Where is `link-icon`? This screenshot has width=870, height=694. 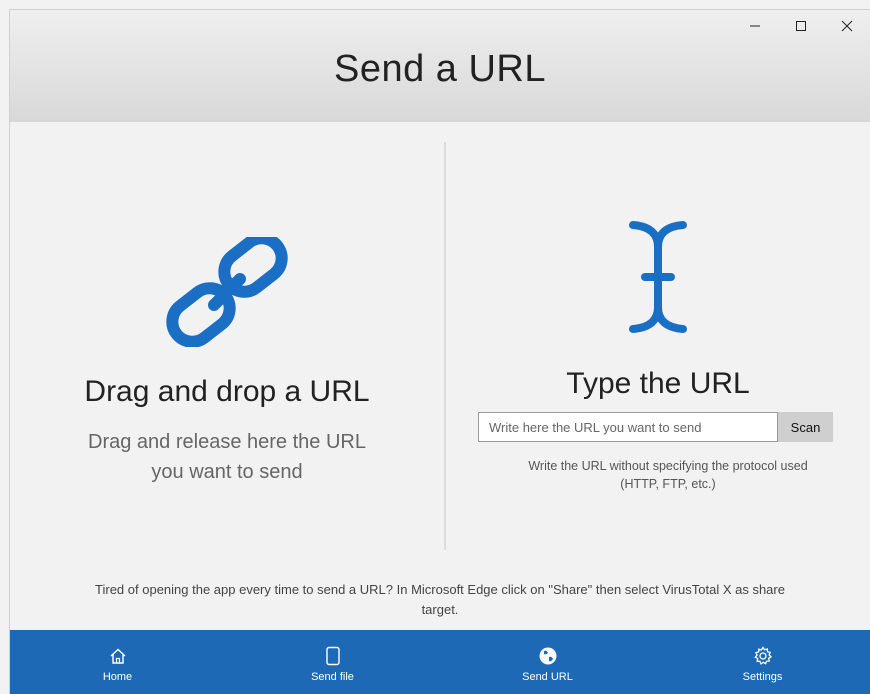
link-icon is located at coordinates (227, 292).